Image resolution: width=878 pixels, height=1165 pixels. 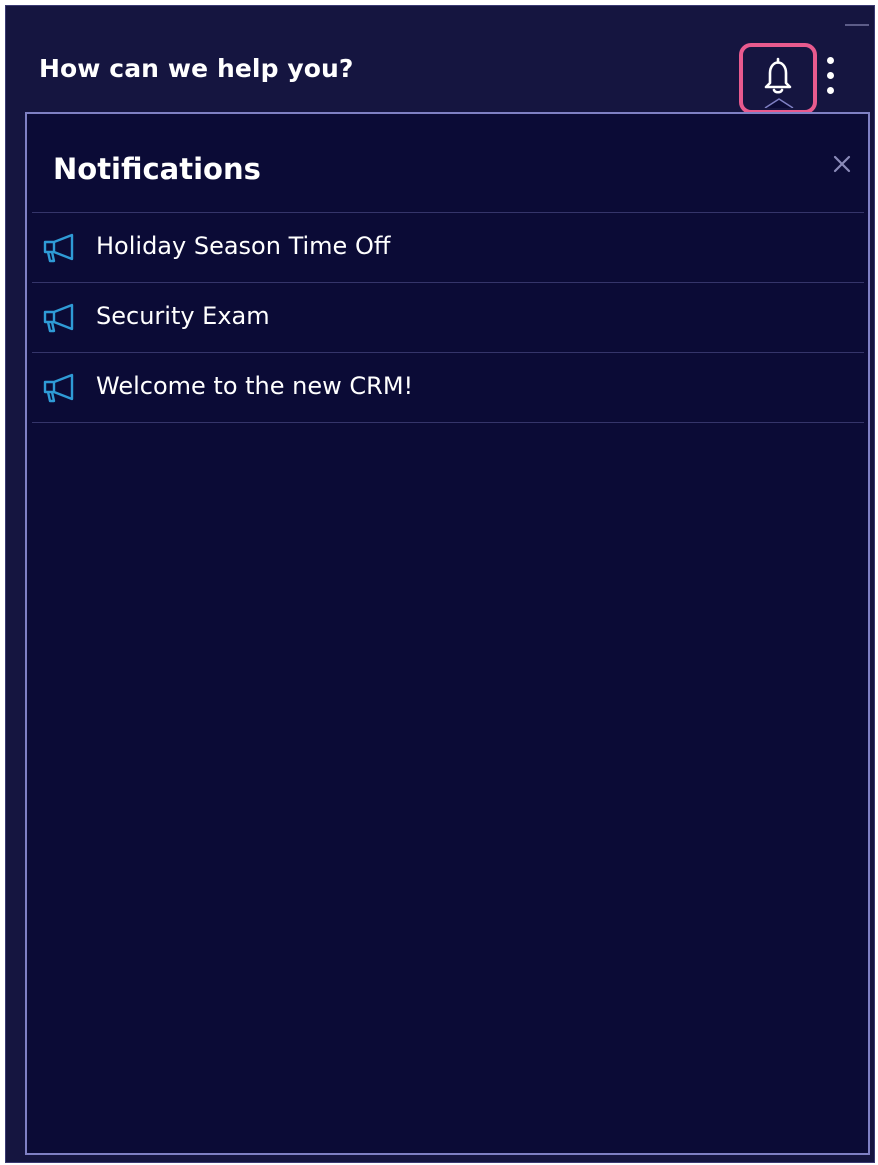 I want to click on notification-item: Security Exam, so click(x=448, y=318).